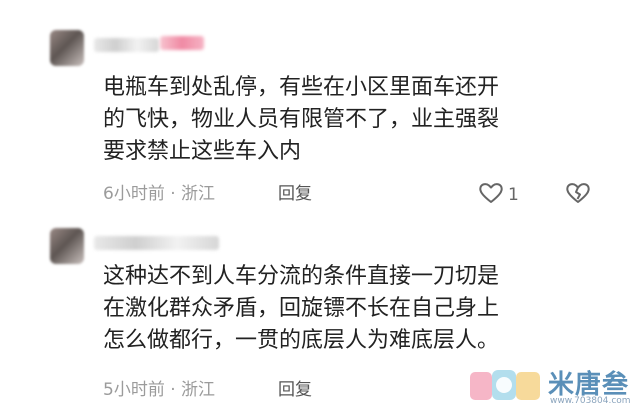 The image size is (640, 413). What do you see at coordinates (513, 195) in the screenshot?
I see `like-count: 1` at bounding box center [513, 195].